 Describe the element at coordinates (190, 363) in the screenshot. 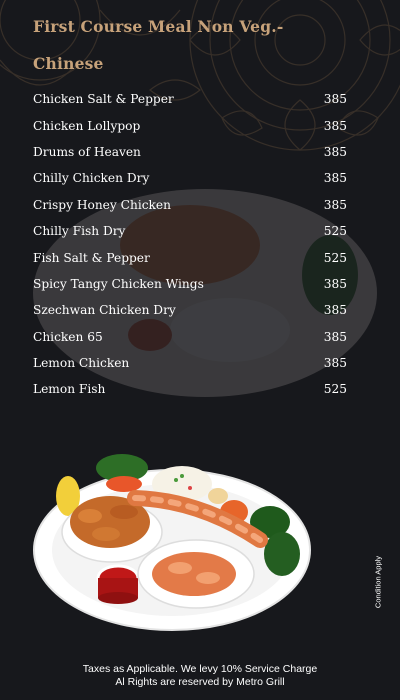

I see `menu-item: Lemon Chicken 385` at that location.